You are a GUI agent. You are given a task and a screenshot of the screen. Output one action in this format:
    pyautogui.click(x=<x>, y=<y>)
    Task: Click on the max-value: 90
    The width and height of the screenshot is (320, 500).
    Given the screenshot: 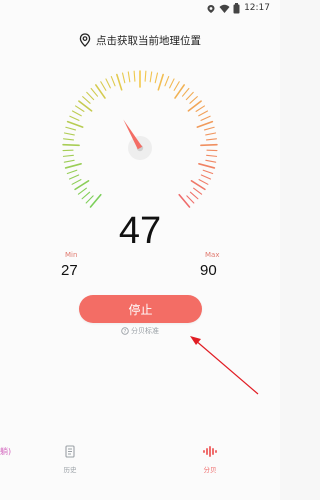 What is the action you would take?
    pyautogui.click(x=208, y=270)
    